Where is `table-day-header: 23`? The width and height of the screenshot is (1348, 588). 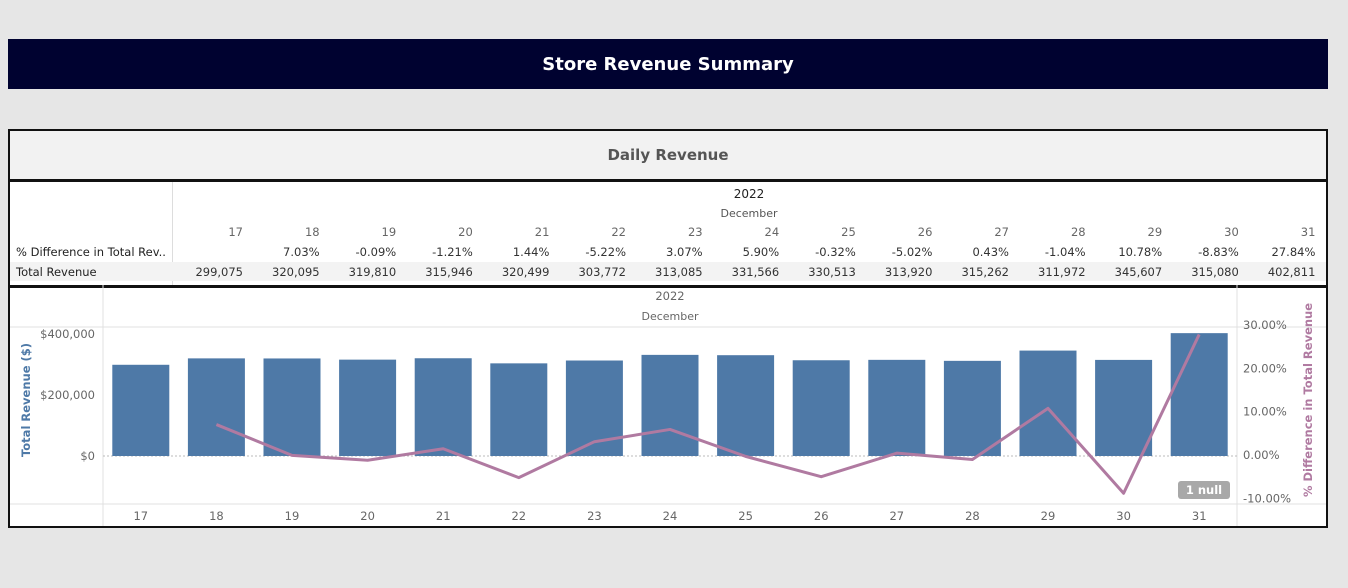 table-day-header: 23 is located at coordinates (695, 232).